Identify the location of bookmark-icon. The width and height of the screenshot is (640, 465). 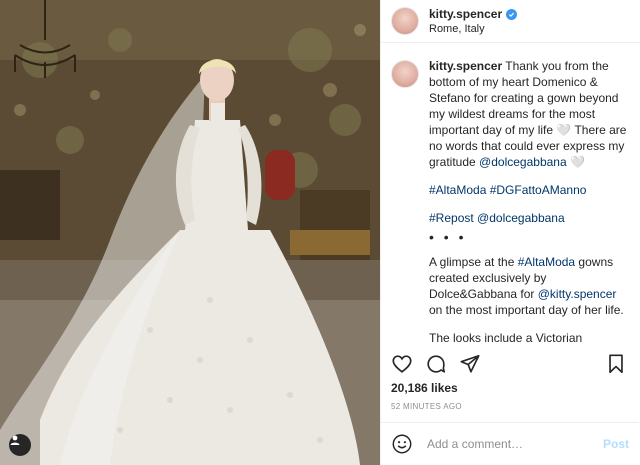
(616, 364).